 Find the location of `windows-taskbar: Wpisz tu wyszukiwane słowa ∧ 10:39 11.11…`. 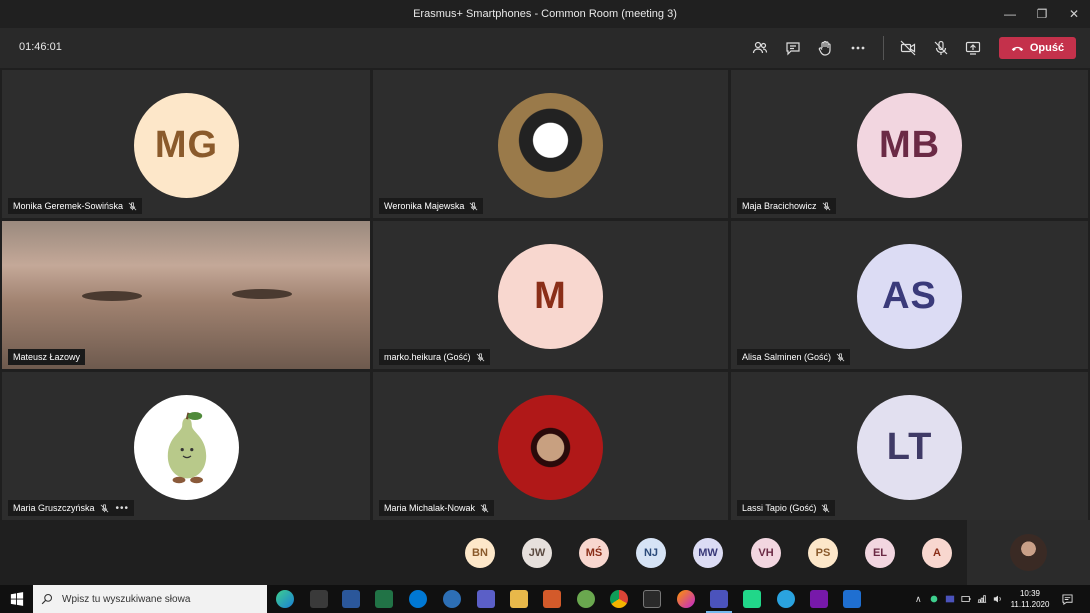

windows-taskbar: Wpisz tu wyszukiwane słowa ∧ 10:39 11.11… is located at coordinates (545, 599).